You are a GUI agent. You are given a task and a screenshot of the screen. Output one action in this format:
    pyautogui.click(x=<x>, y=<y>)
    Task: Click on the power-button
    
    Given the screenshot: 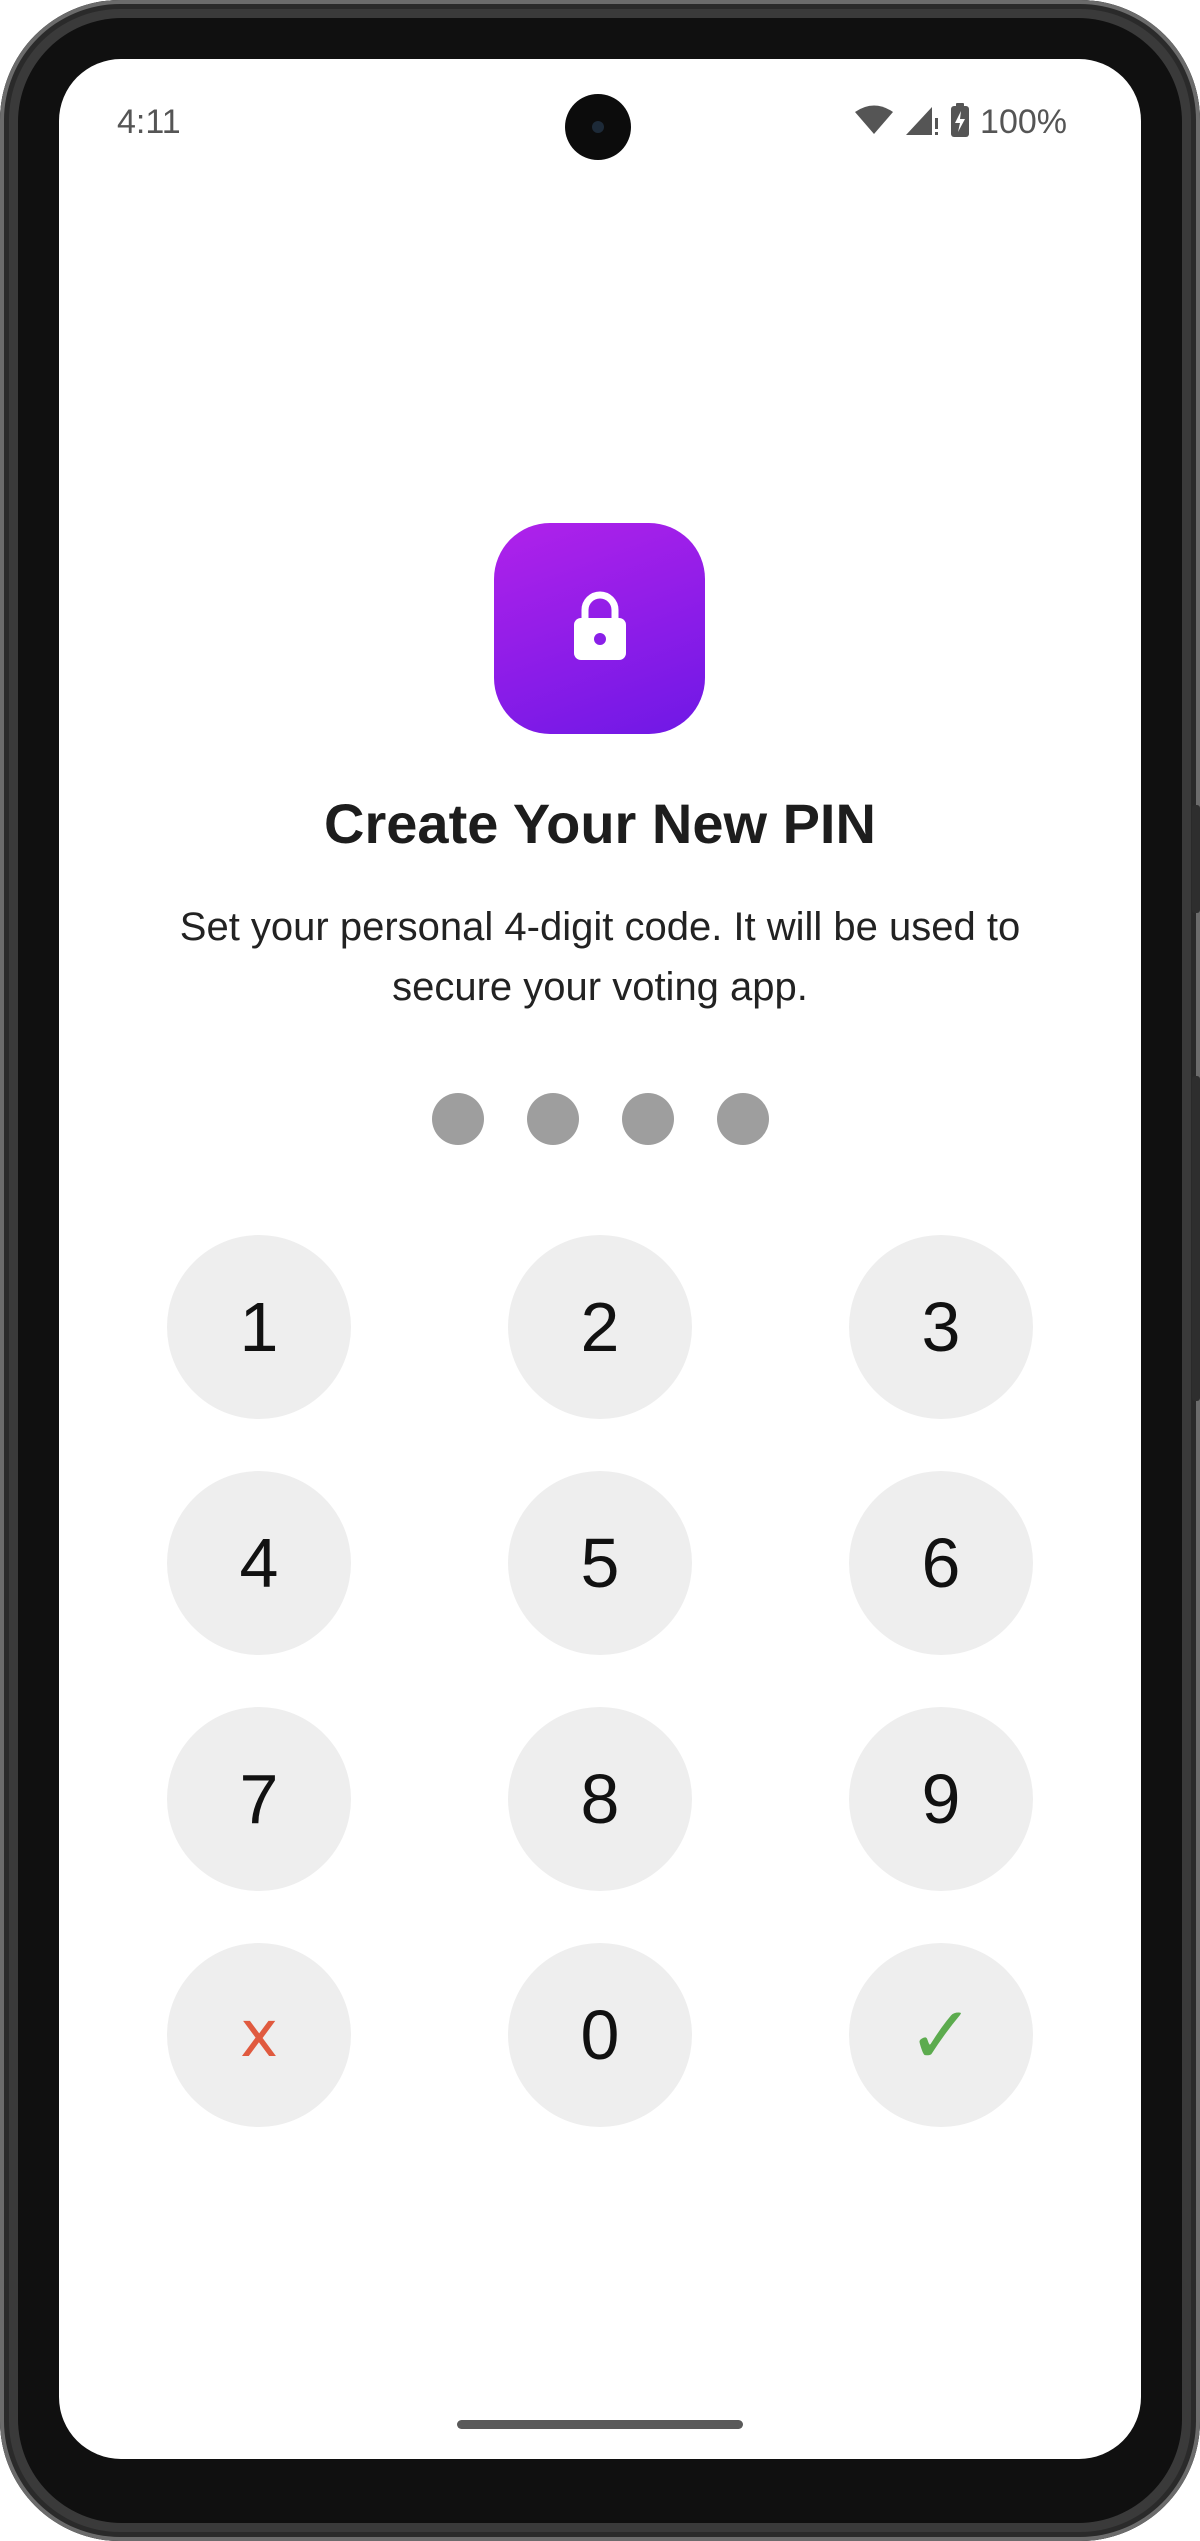 What is the action you would take?
    pyautogui.click(x=1196, y=859)
    